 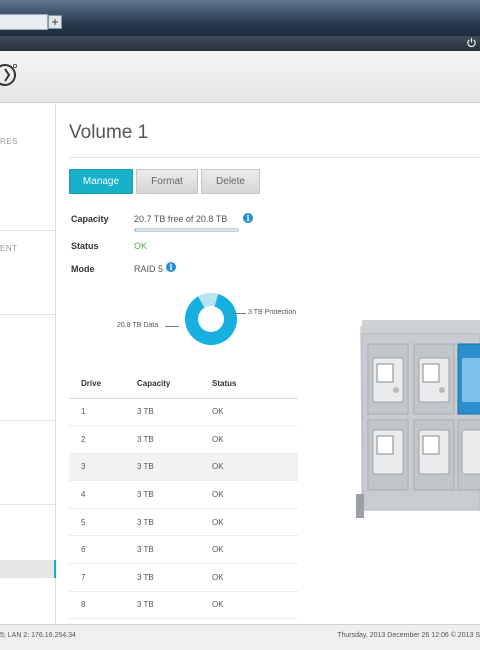 I want to click on capacity-bar, so click(x=186, y=230).